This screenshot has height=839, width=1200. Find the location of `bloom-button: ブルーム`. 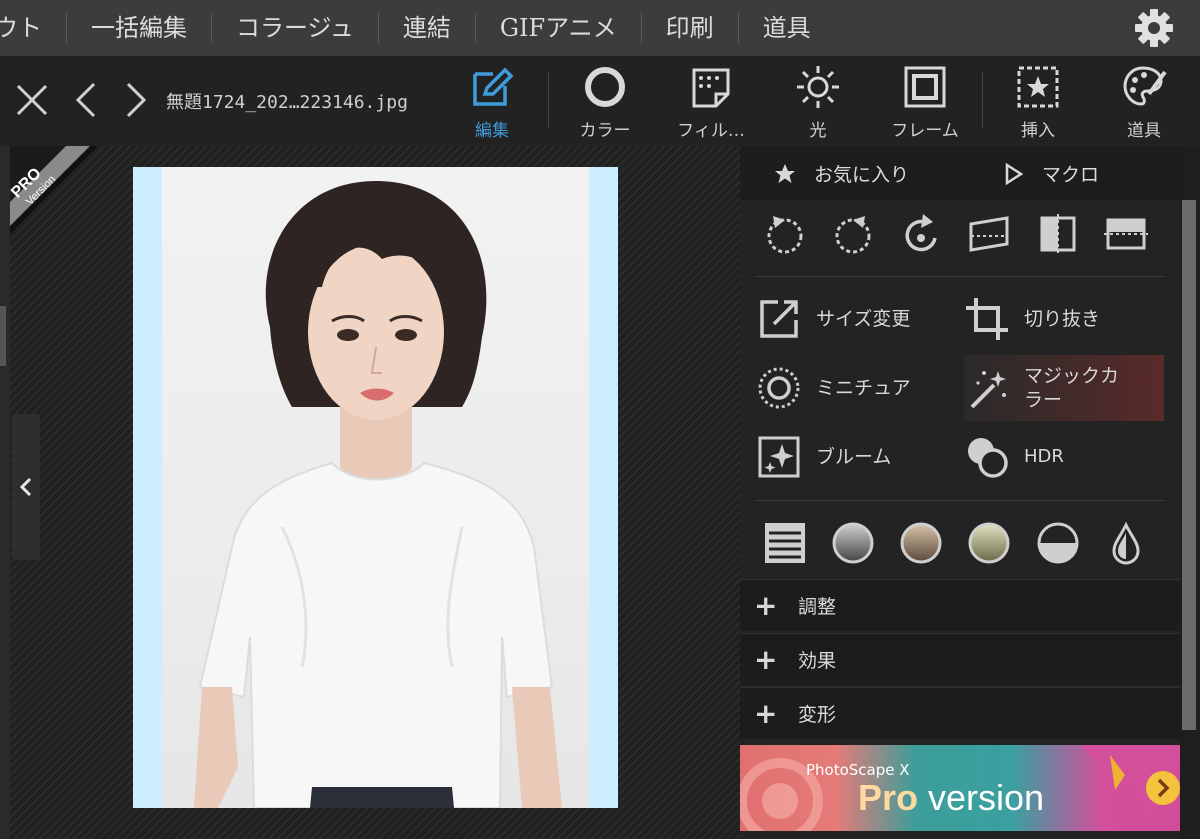

bloom-button: ブルーム is located at coordinates (858, 457).